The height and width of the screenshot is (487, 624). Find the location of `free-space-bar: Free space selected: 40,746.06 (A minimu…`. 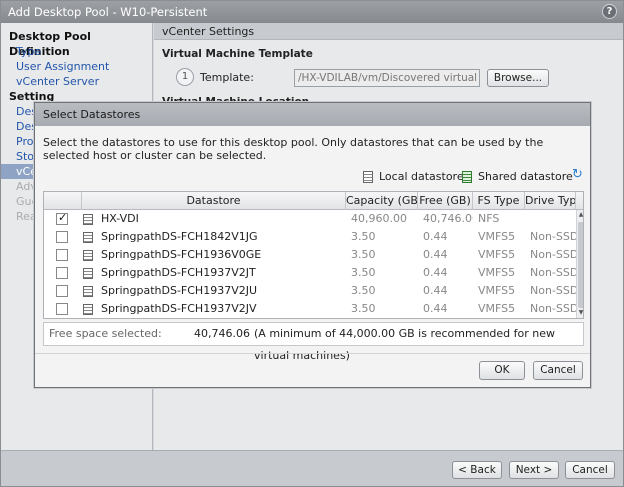

free-space-bar: Free space selected: 40,746.06 (A minimu… is located at coordinates (313, 342).